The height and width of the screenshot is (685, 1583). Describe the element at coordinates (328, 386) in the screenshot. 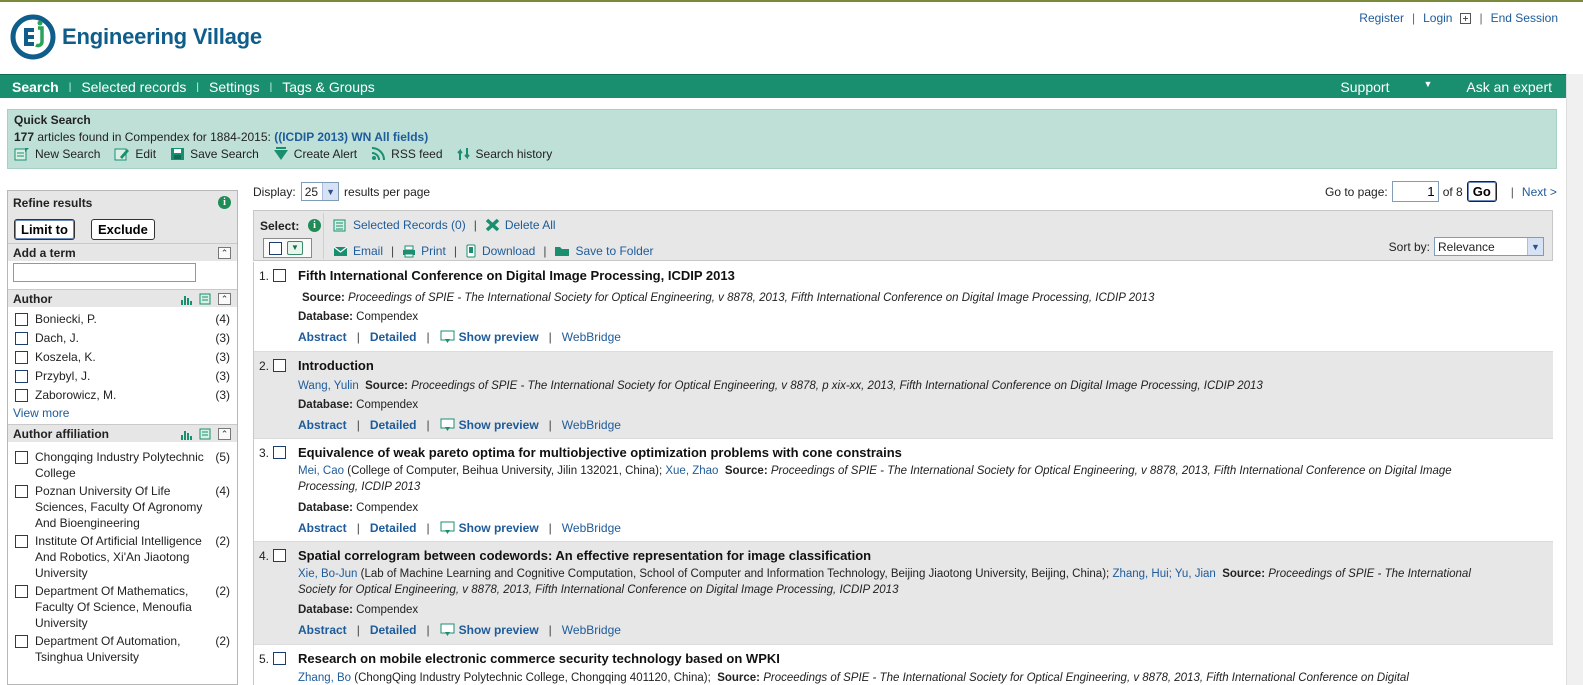

I see `author-link: Wang, Yulin` at that location.